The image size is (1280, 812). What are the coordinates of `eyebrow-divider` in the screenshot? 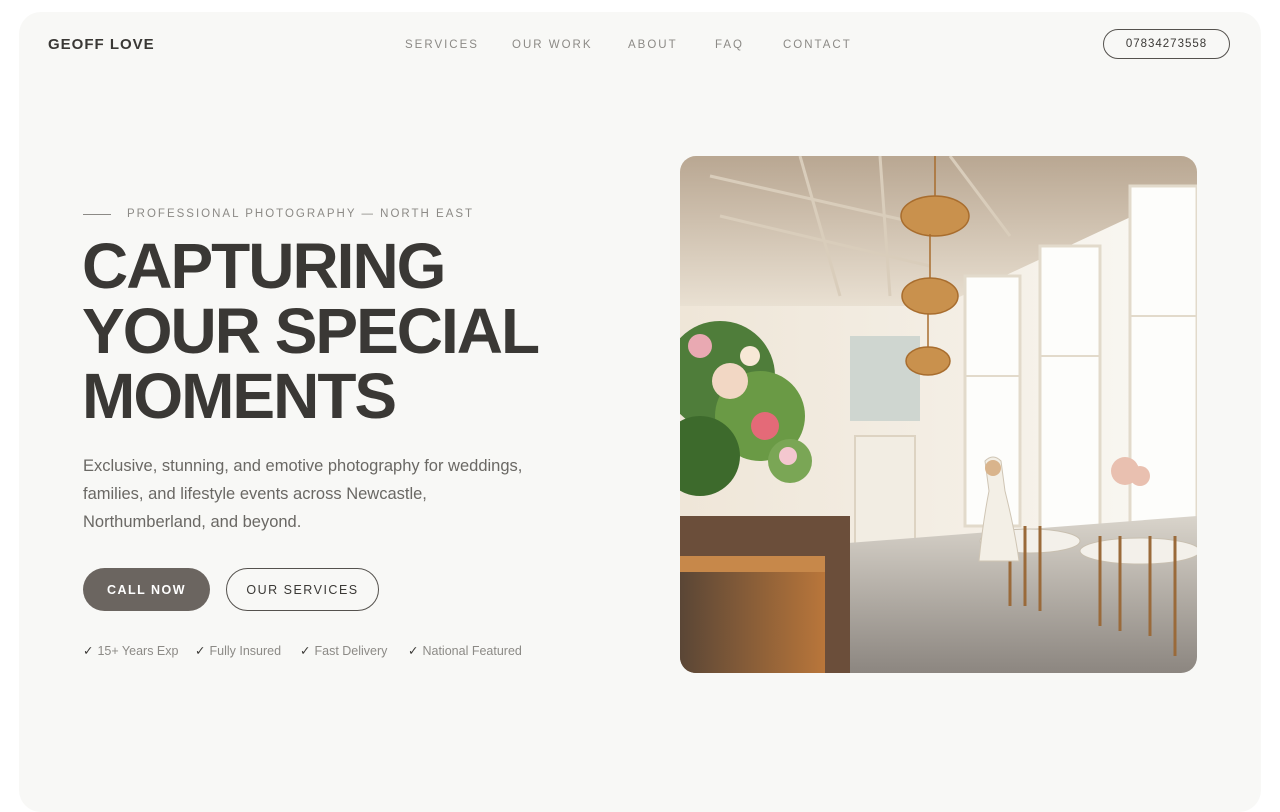 It's located at (97, 214).